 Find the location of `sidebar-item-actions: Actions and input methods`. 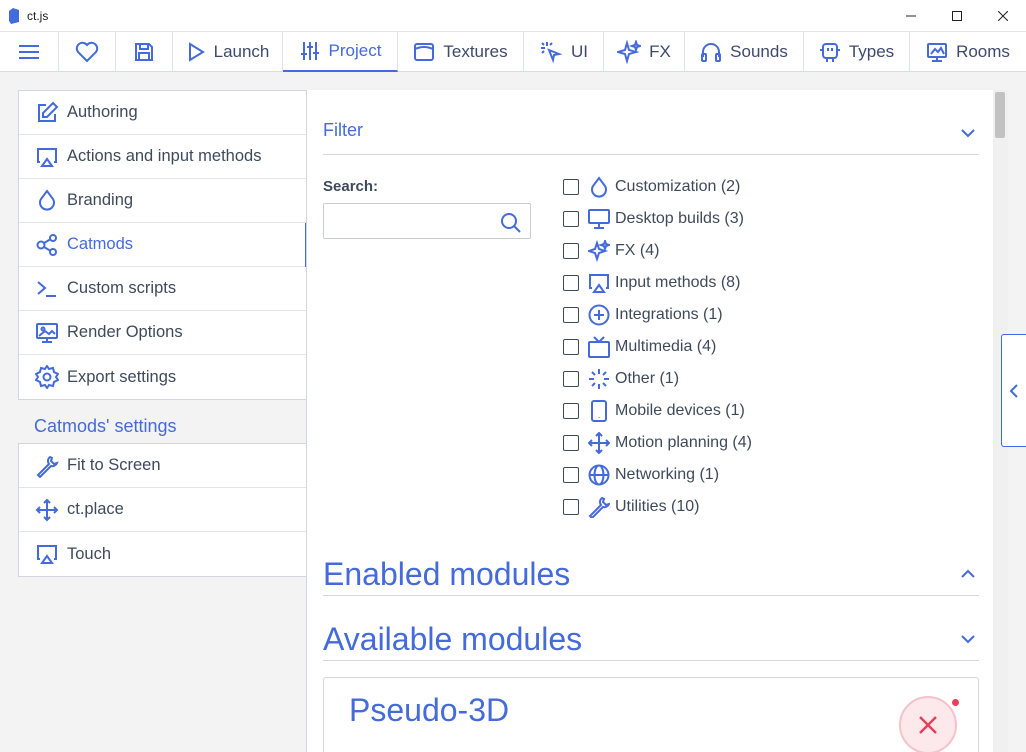

sidebar-item-actions: Actions and input methods is located at coordinates (163, 157).